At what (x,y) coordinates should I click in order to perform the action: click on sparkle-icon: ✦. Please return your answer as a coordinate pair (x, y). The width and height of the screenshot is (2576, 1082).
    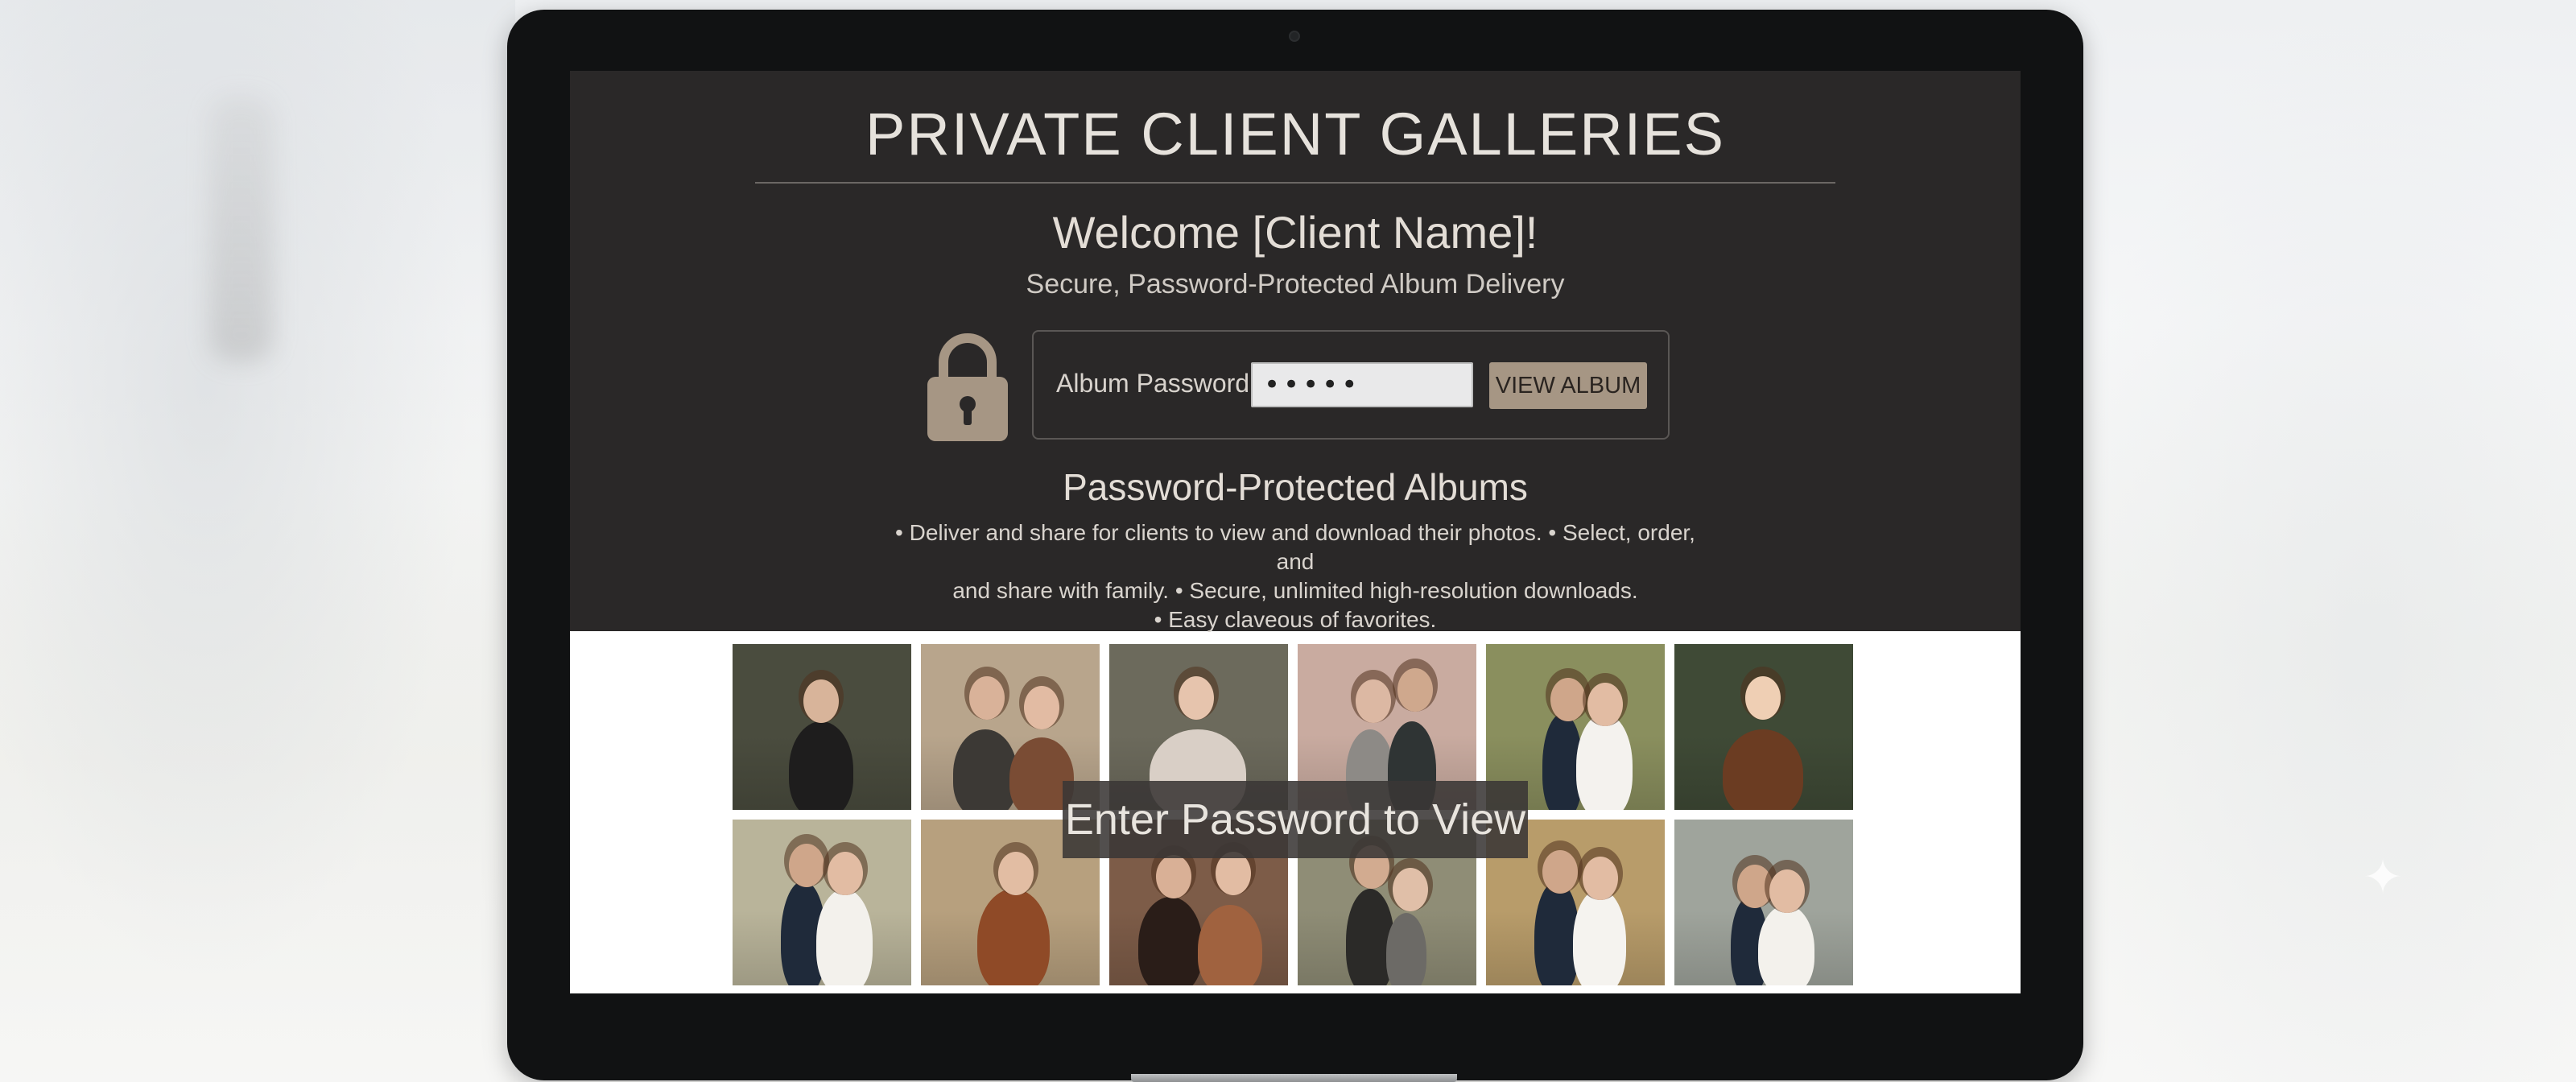
    Looking at the image, I should click on (2383, 877).